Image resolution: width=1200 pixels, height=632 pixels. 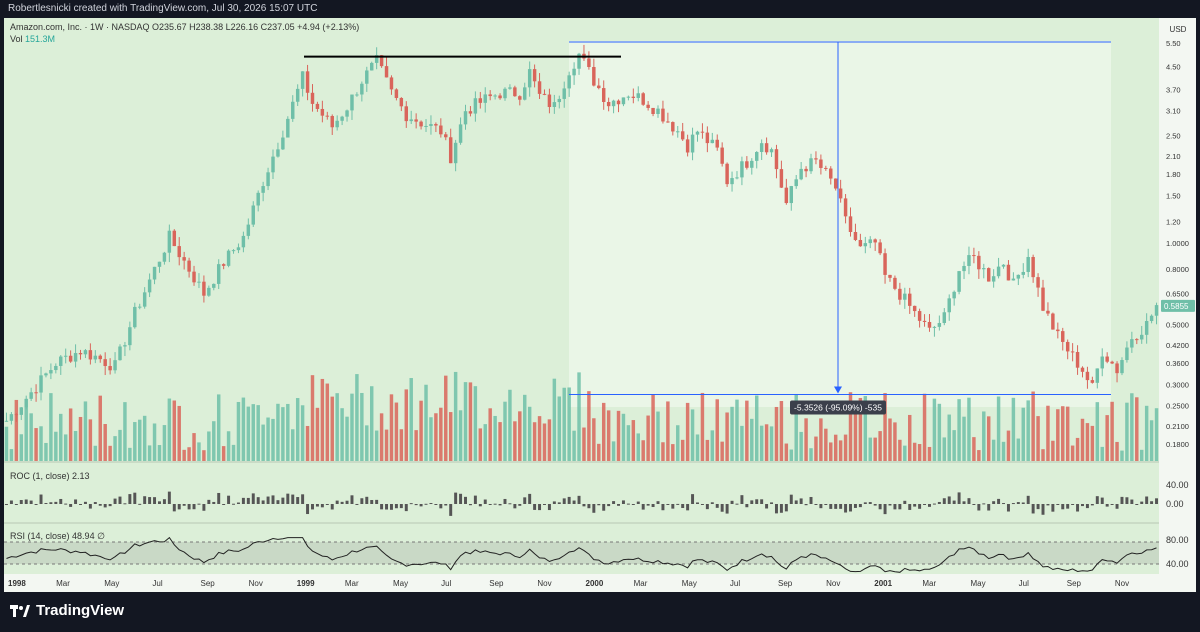 I want to click on time-tick-label: Mar, so click(x=352, y=583).